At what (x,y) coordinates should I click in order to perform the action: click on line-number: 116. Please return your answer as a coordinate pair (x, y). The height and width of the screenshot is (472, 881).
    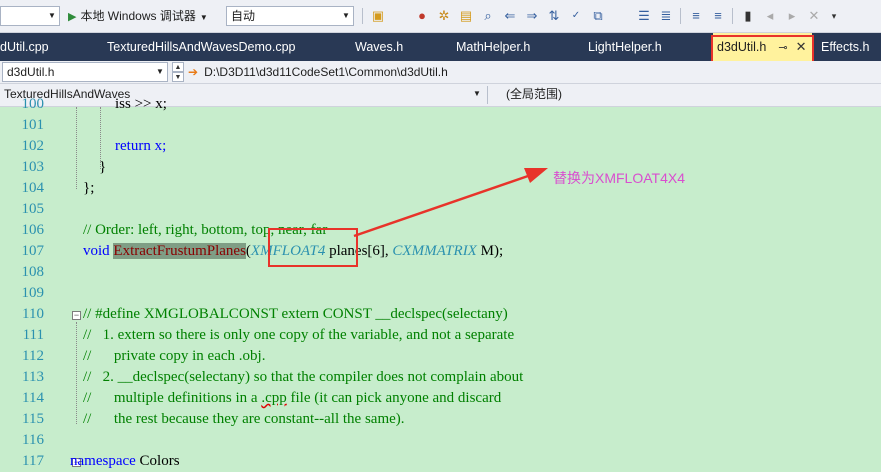
    Looking at the image, I should click on (33, 440).